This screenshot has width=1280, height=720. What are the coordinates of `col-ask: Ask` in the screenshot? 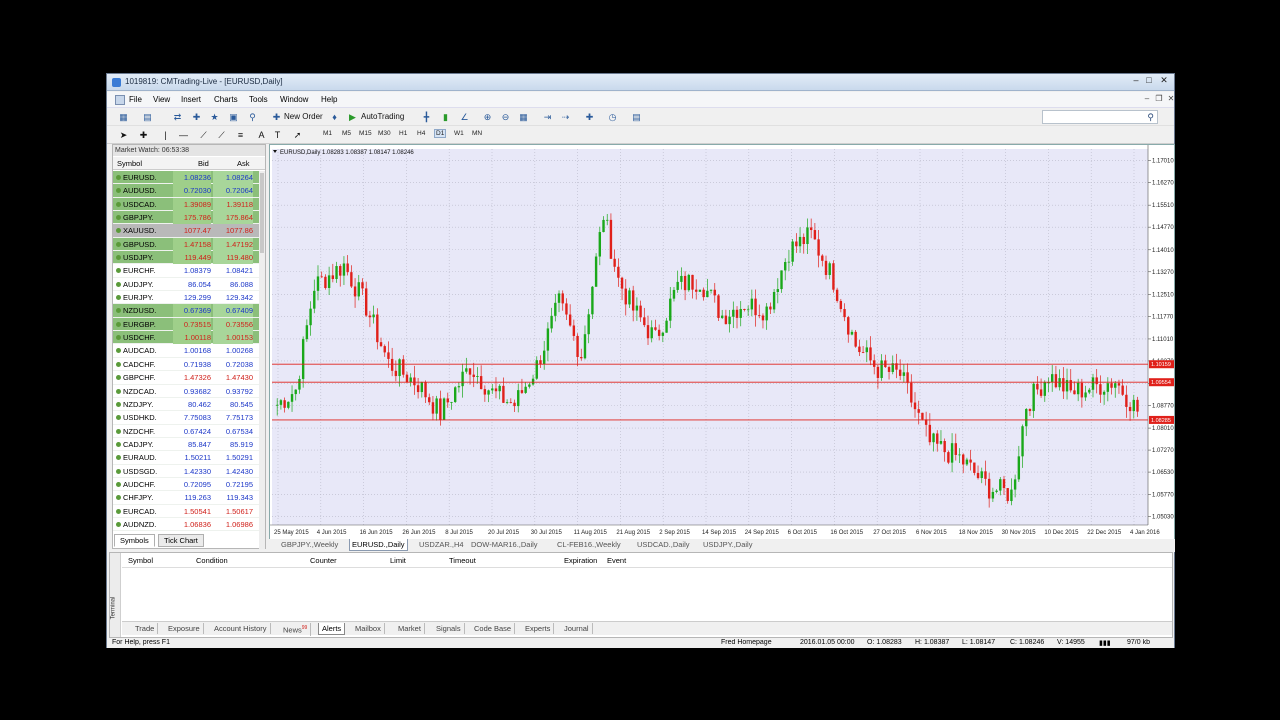 It's located at (243, 163).